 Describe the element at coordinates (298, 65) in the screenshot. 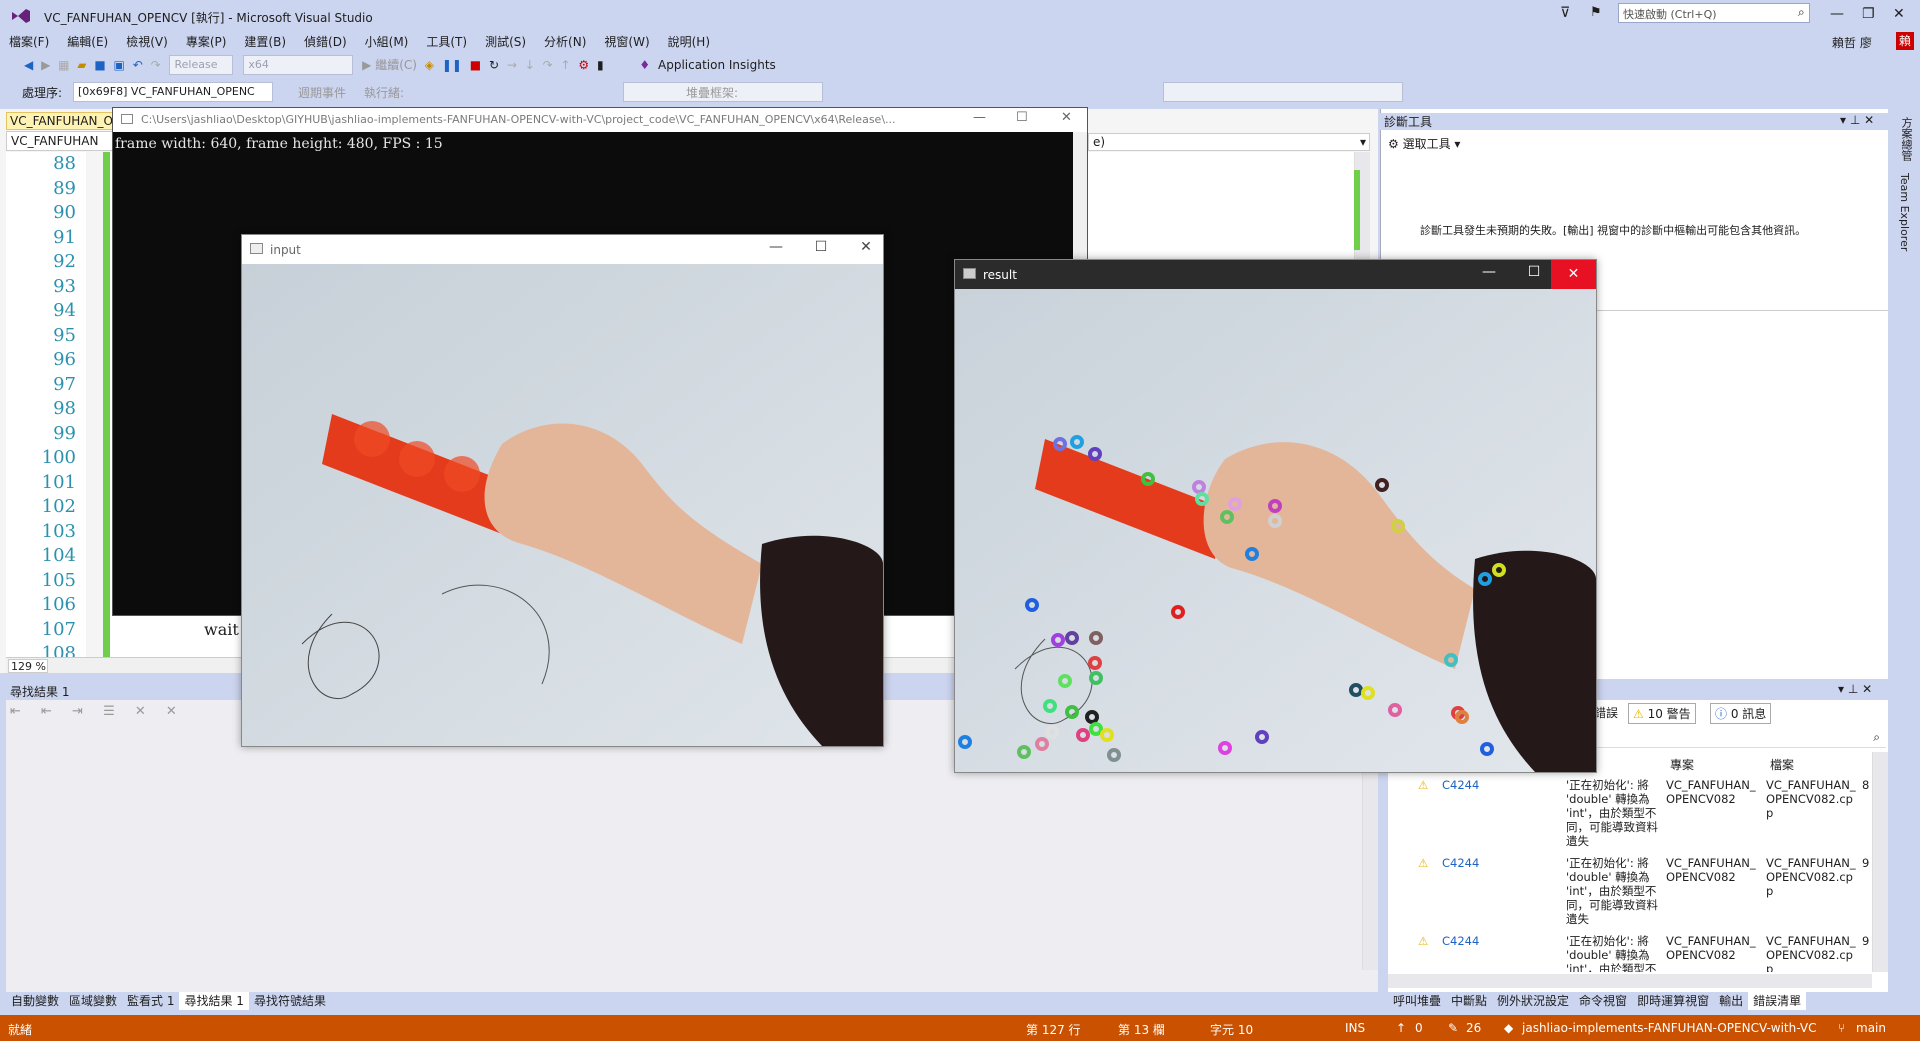

I see `platform-select: x64` at that location.